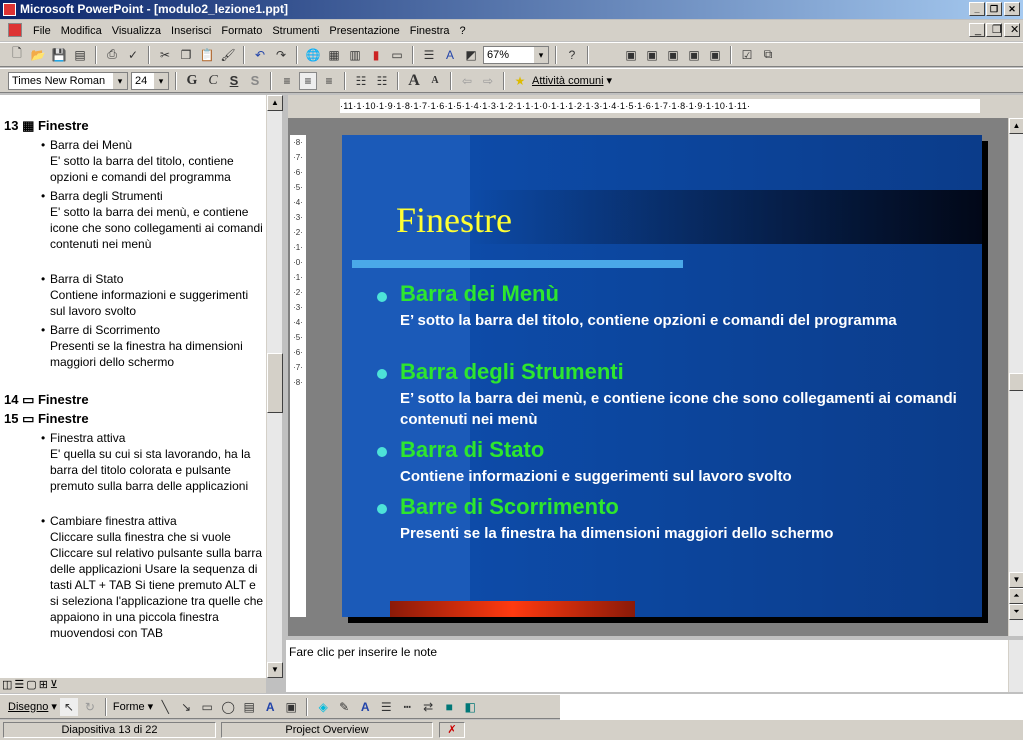  I want to click on outline-slide-13: 13 ▦ Finestre, so click(46, 126).